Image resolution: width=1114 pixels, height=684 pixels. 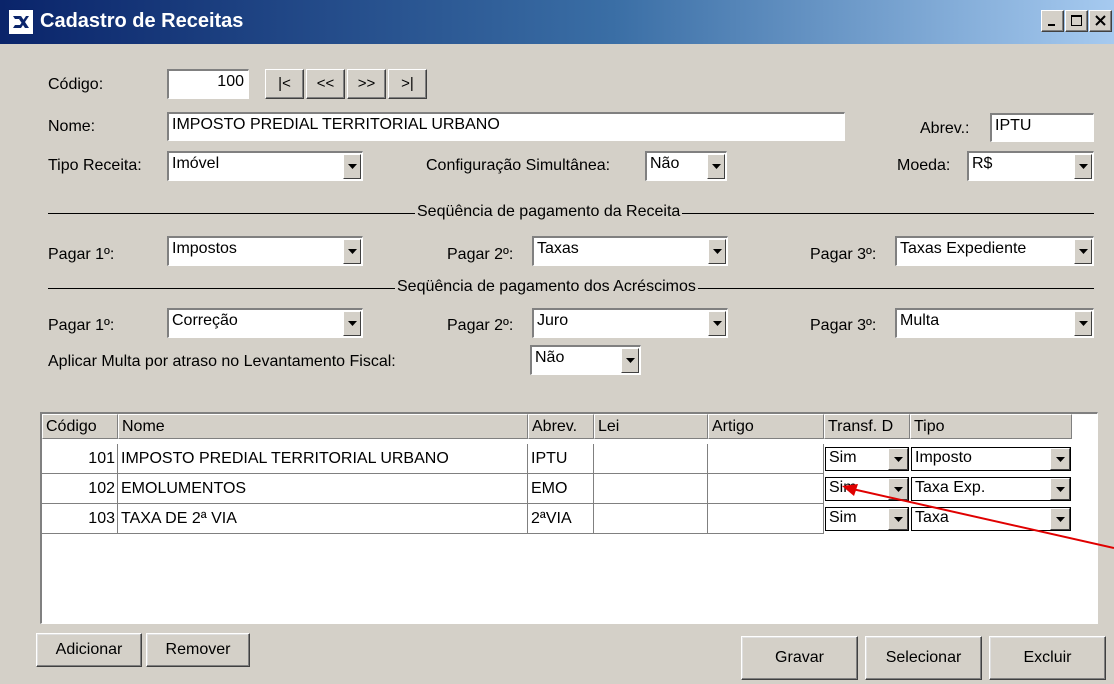 What do you see at coordinates (208, 84) in the screenshot?
I see `codigo-input: 100` at bounding box center [208, 84].